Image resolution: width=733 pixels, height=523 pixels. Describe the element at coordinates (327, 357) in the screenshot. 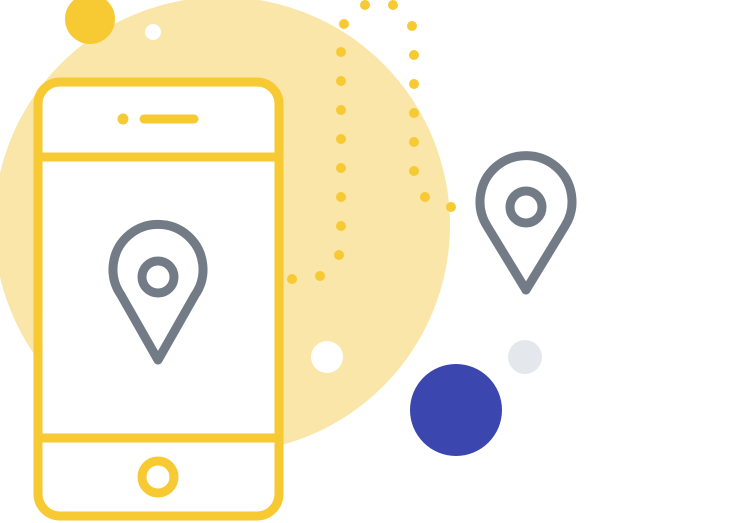

I see `decor-white-dot` at that location.